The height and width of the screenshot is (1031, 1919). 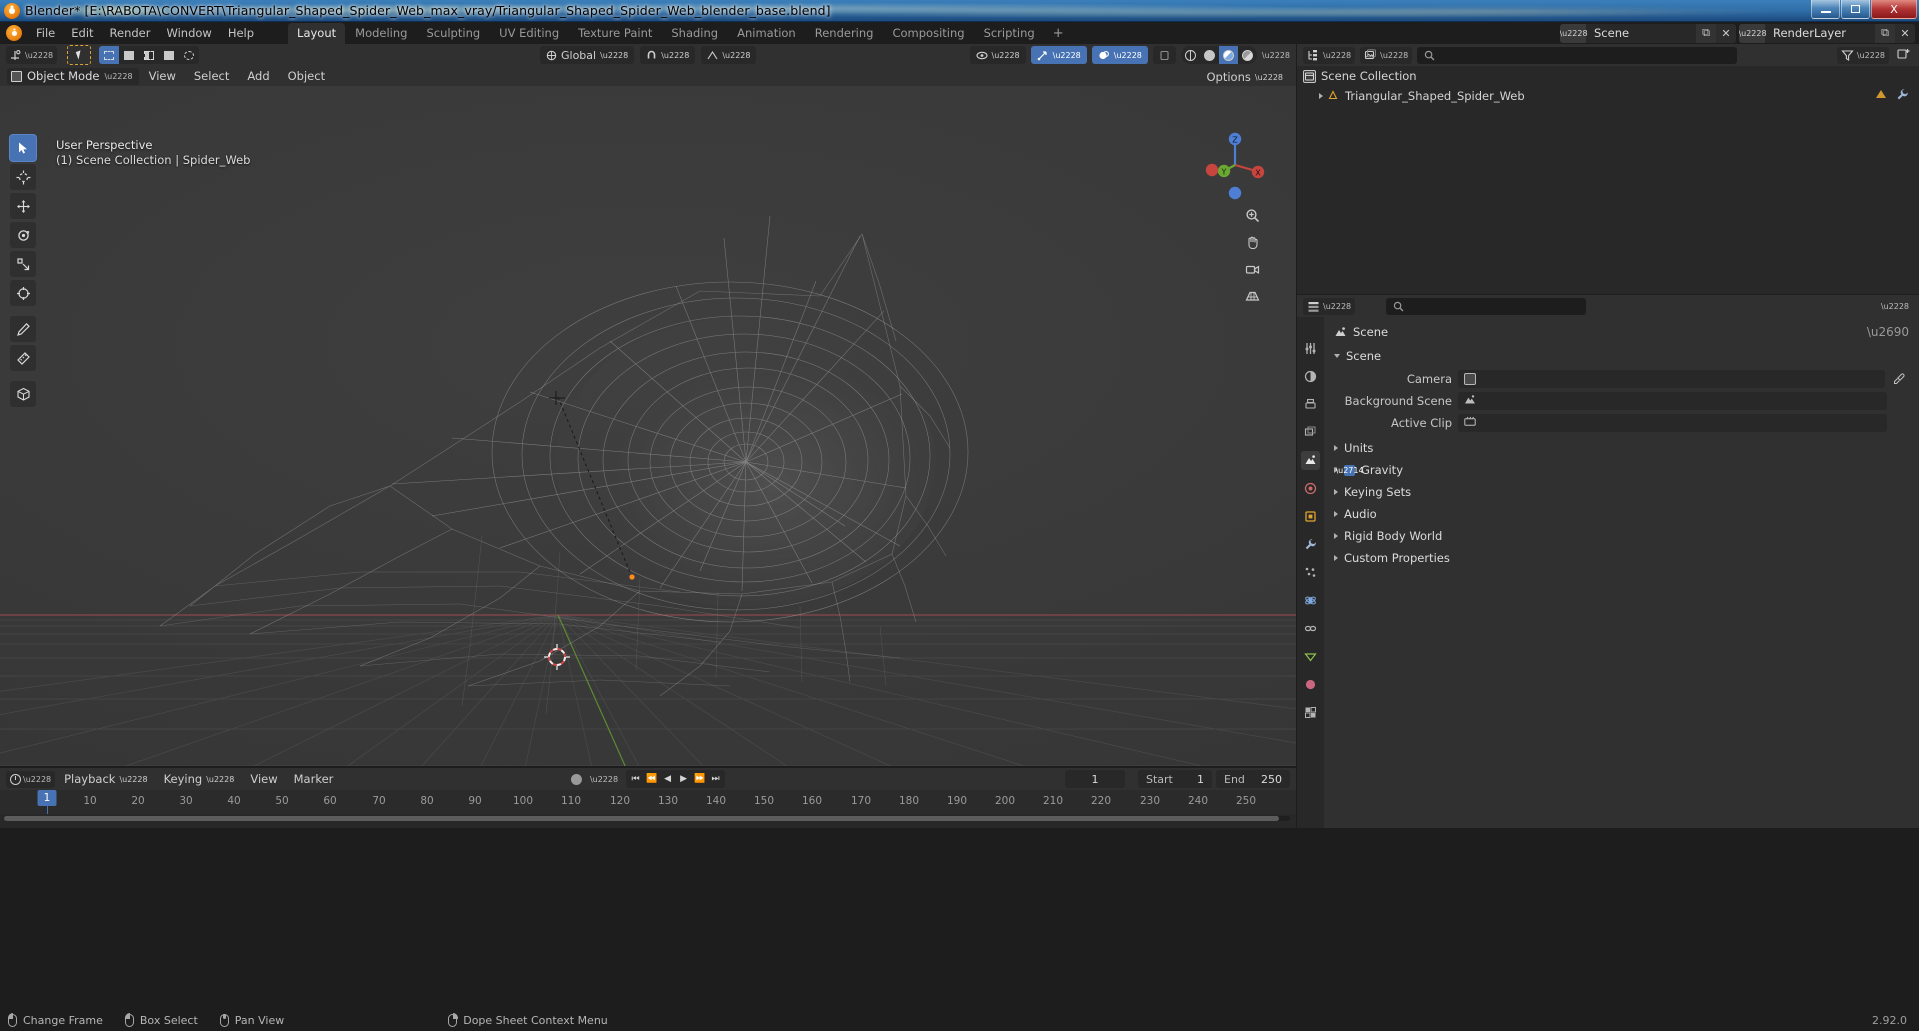 What do you see at coordinates (23, 264) in the screenshot?
I see `tool-scale` at bounding box center [23, 264].